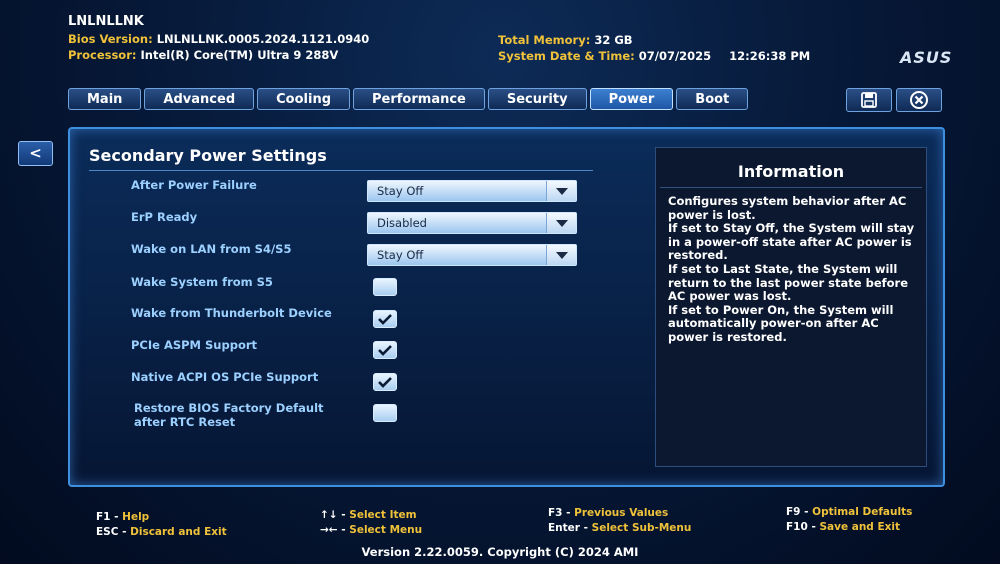 The height and width of the screenshot is (564, 1000). What do you see at coordinates (386, 530) in the screenshot?
I see `arrows-lr-desc: Select Menu` at bounding box center [386, 530].